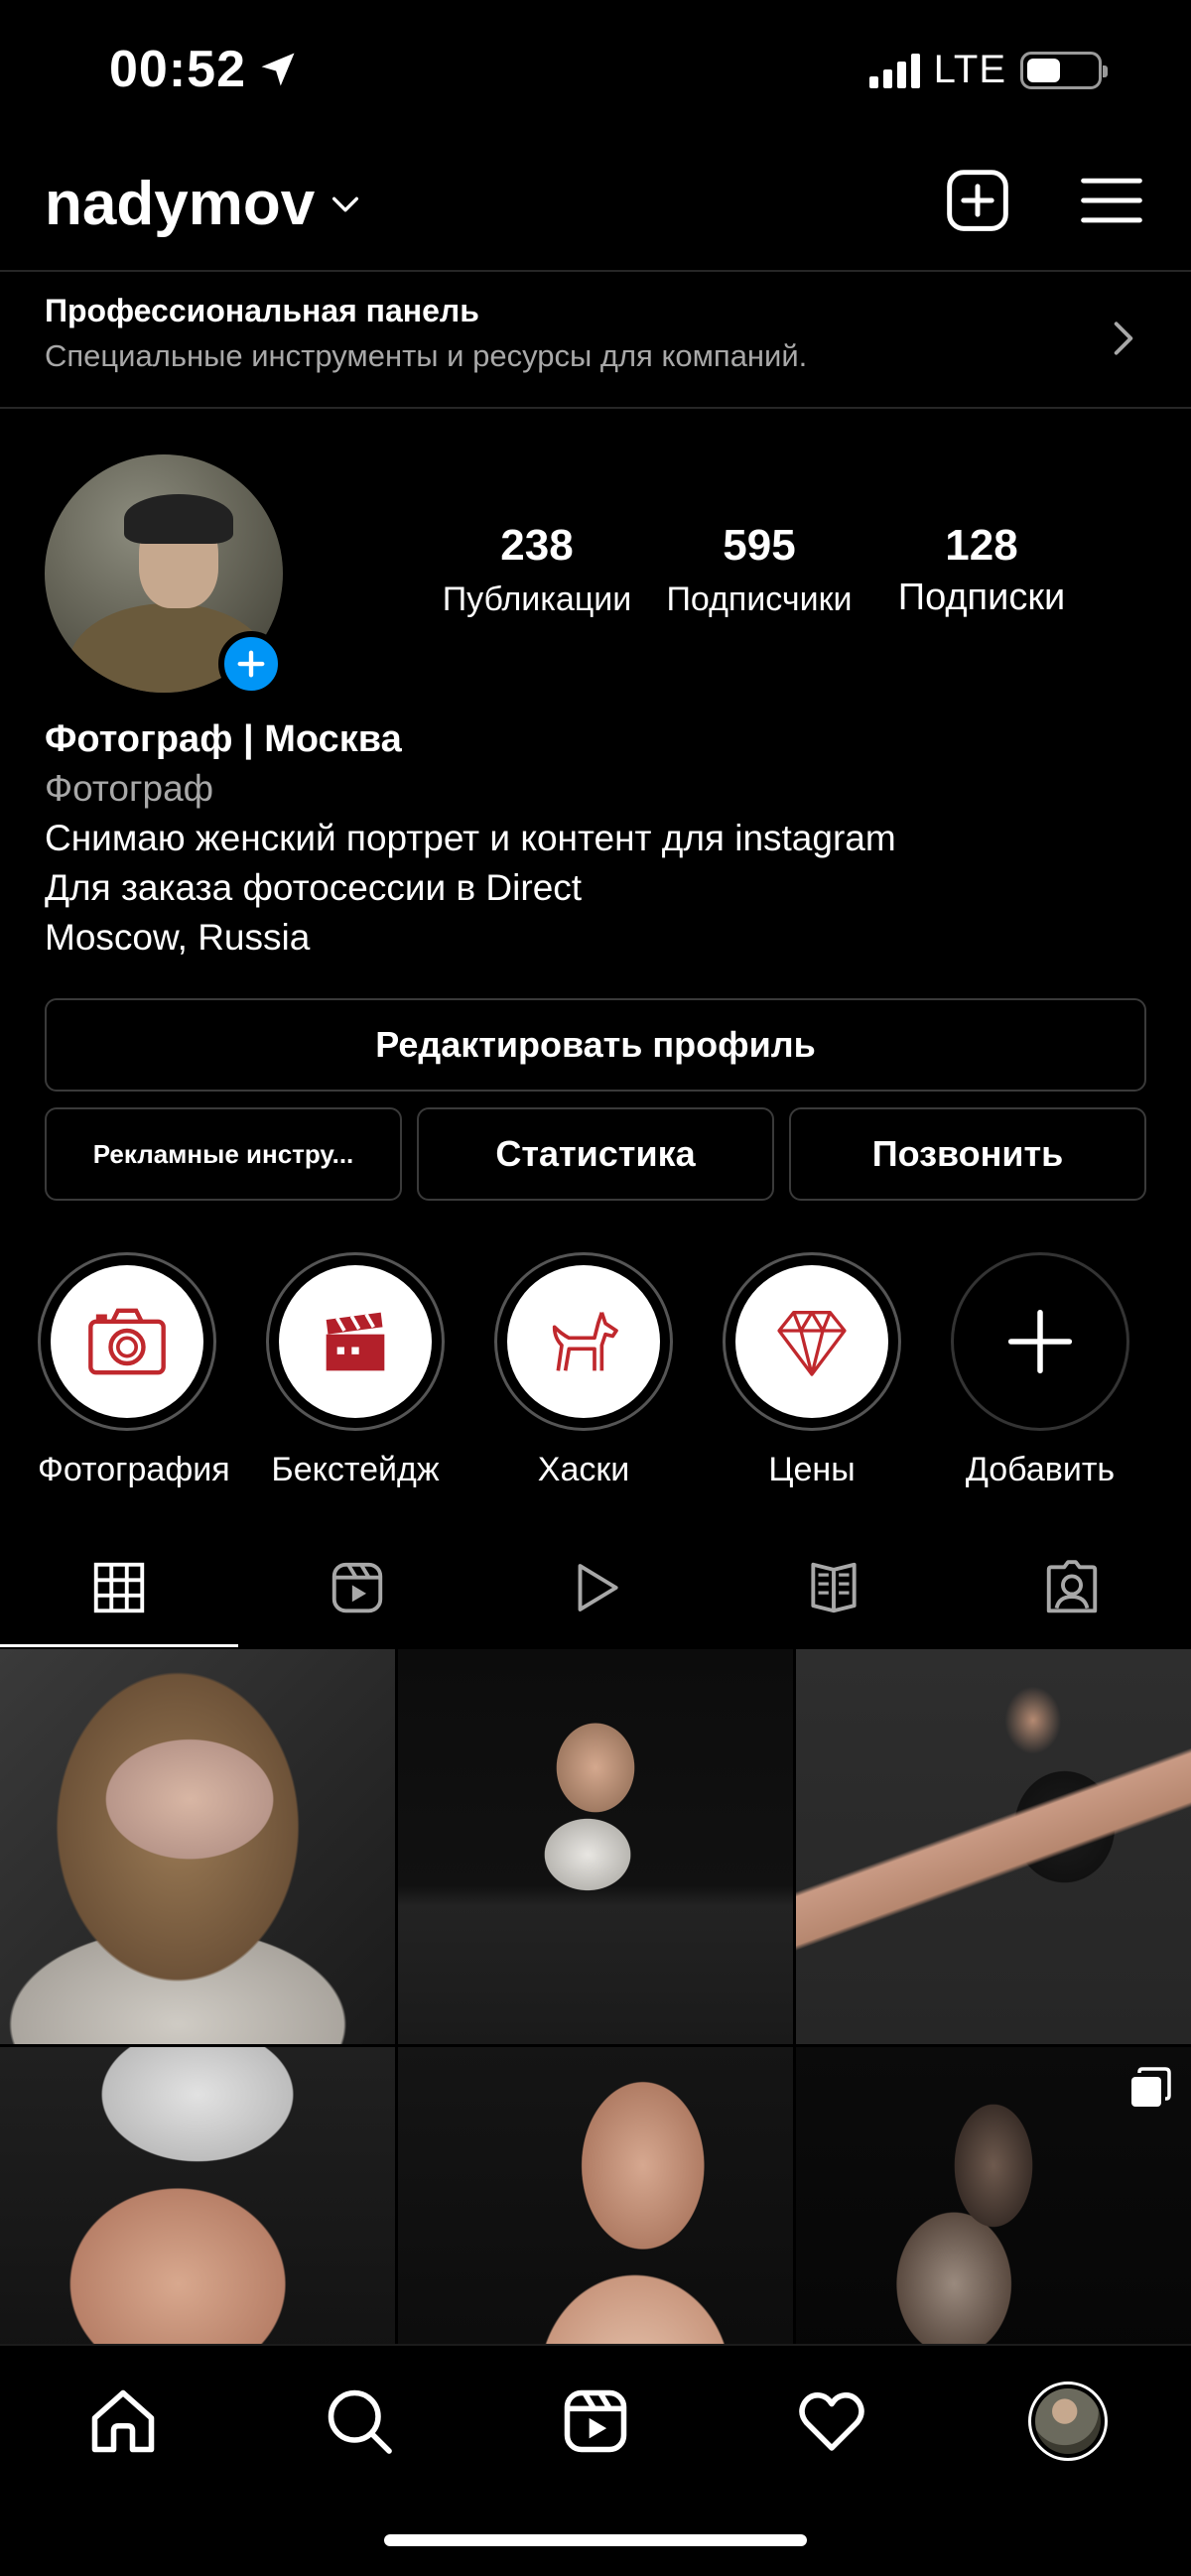 The width and height of the screenshot is (1191, 2576). Describe the element at coordinates (982, 545) in the screenshot. I see `stat-value: 128` at that location.